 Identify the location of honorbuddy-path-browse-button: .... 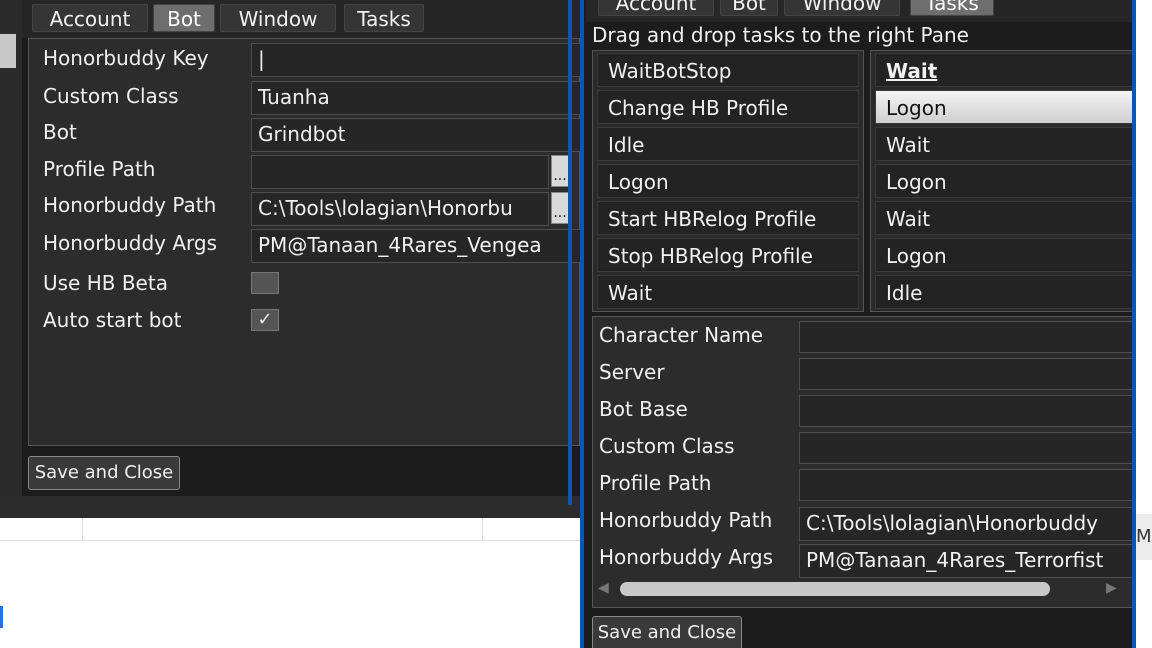
(560, 208).